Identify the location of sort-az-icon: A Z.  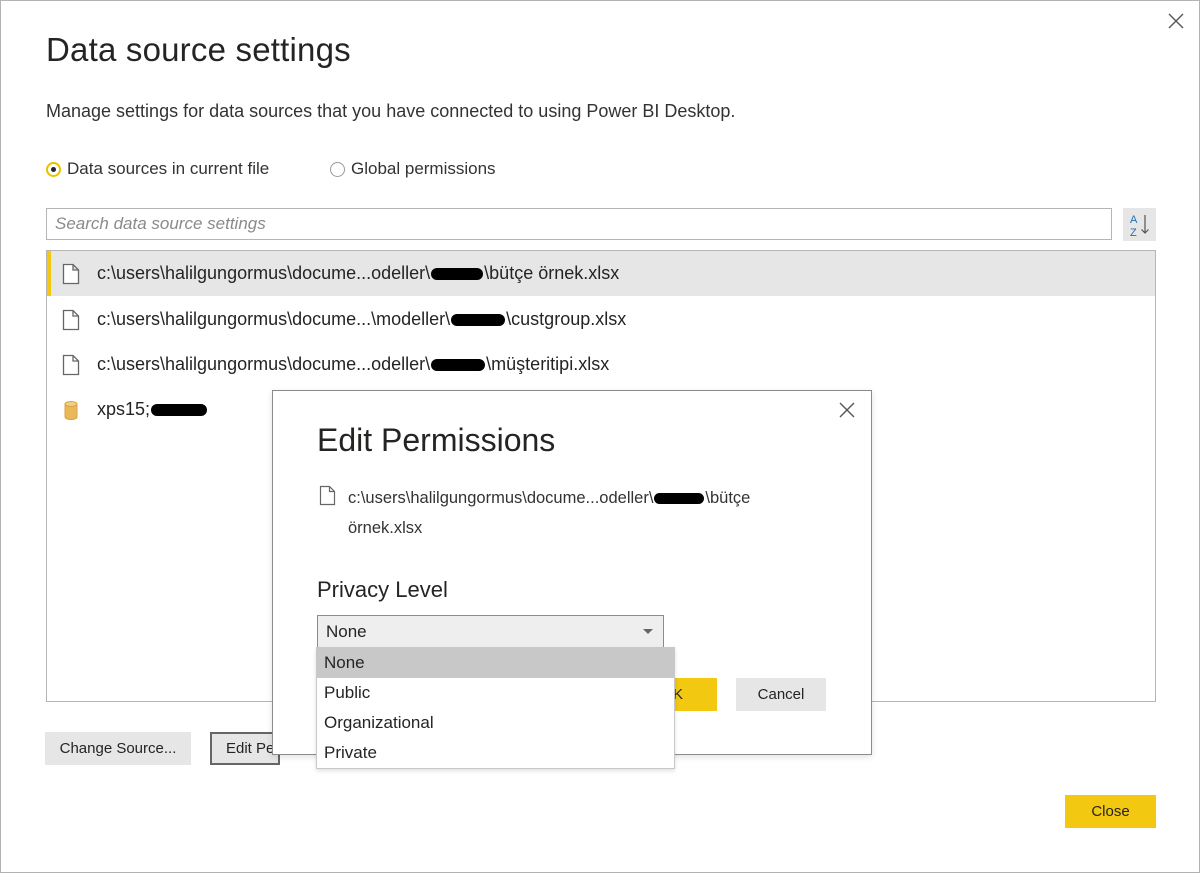
(1139, 226).